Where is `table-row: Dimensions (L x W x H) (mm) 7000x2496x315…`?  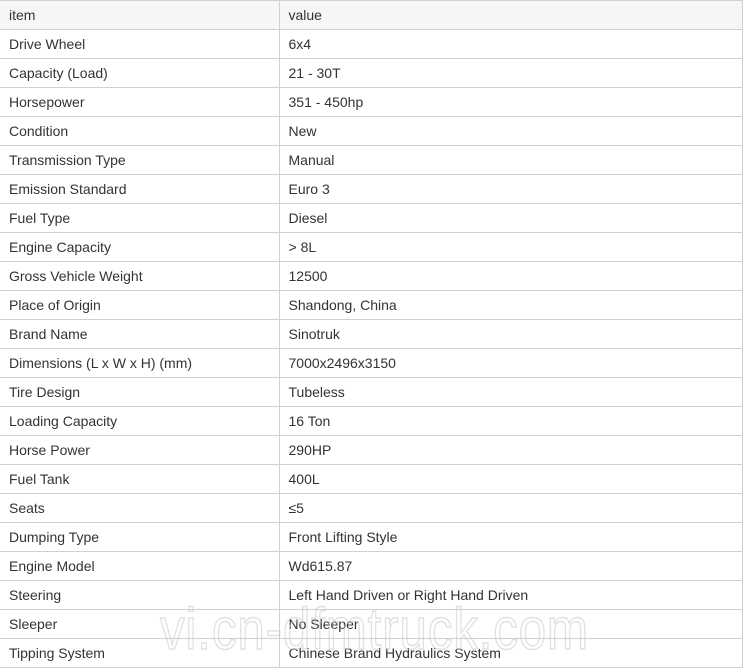
table-row: Dimensions (L x W x H) (mm) 7000x2496x315… is located at coordinates (371, 363).